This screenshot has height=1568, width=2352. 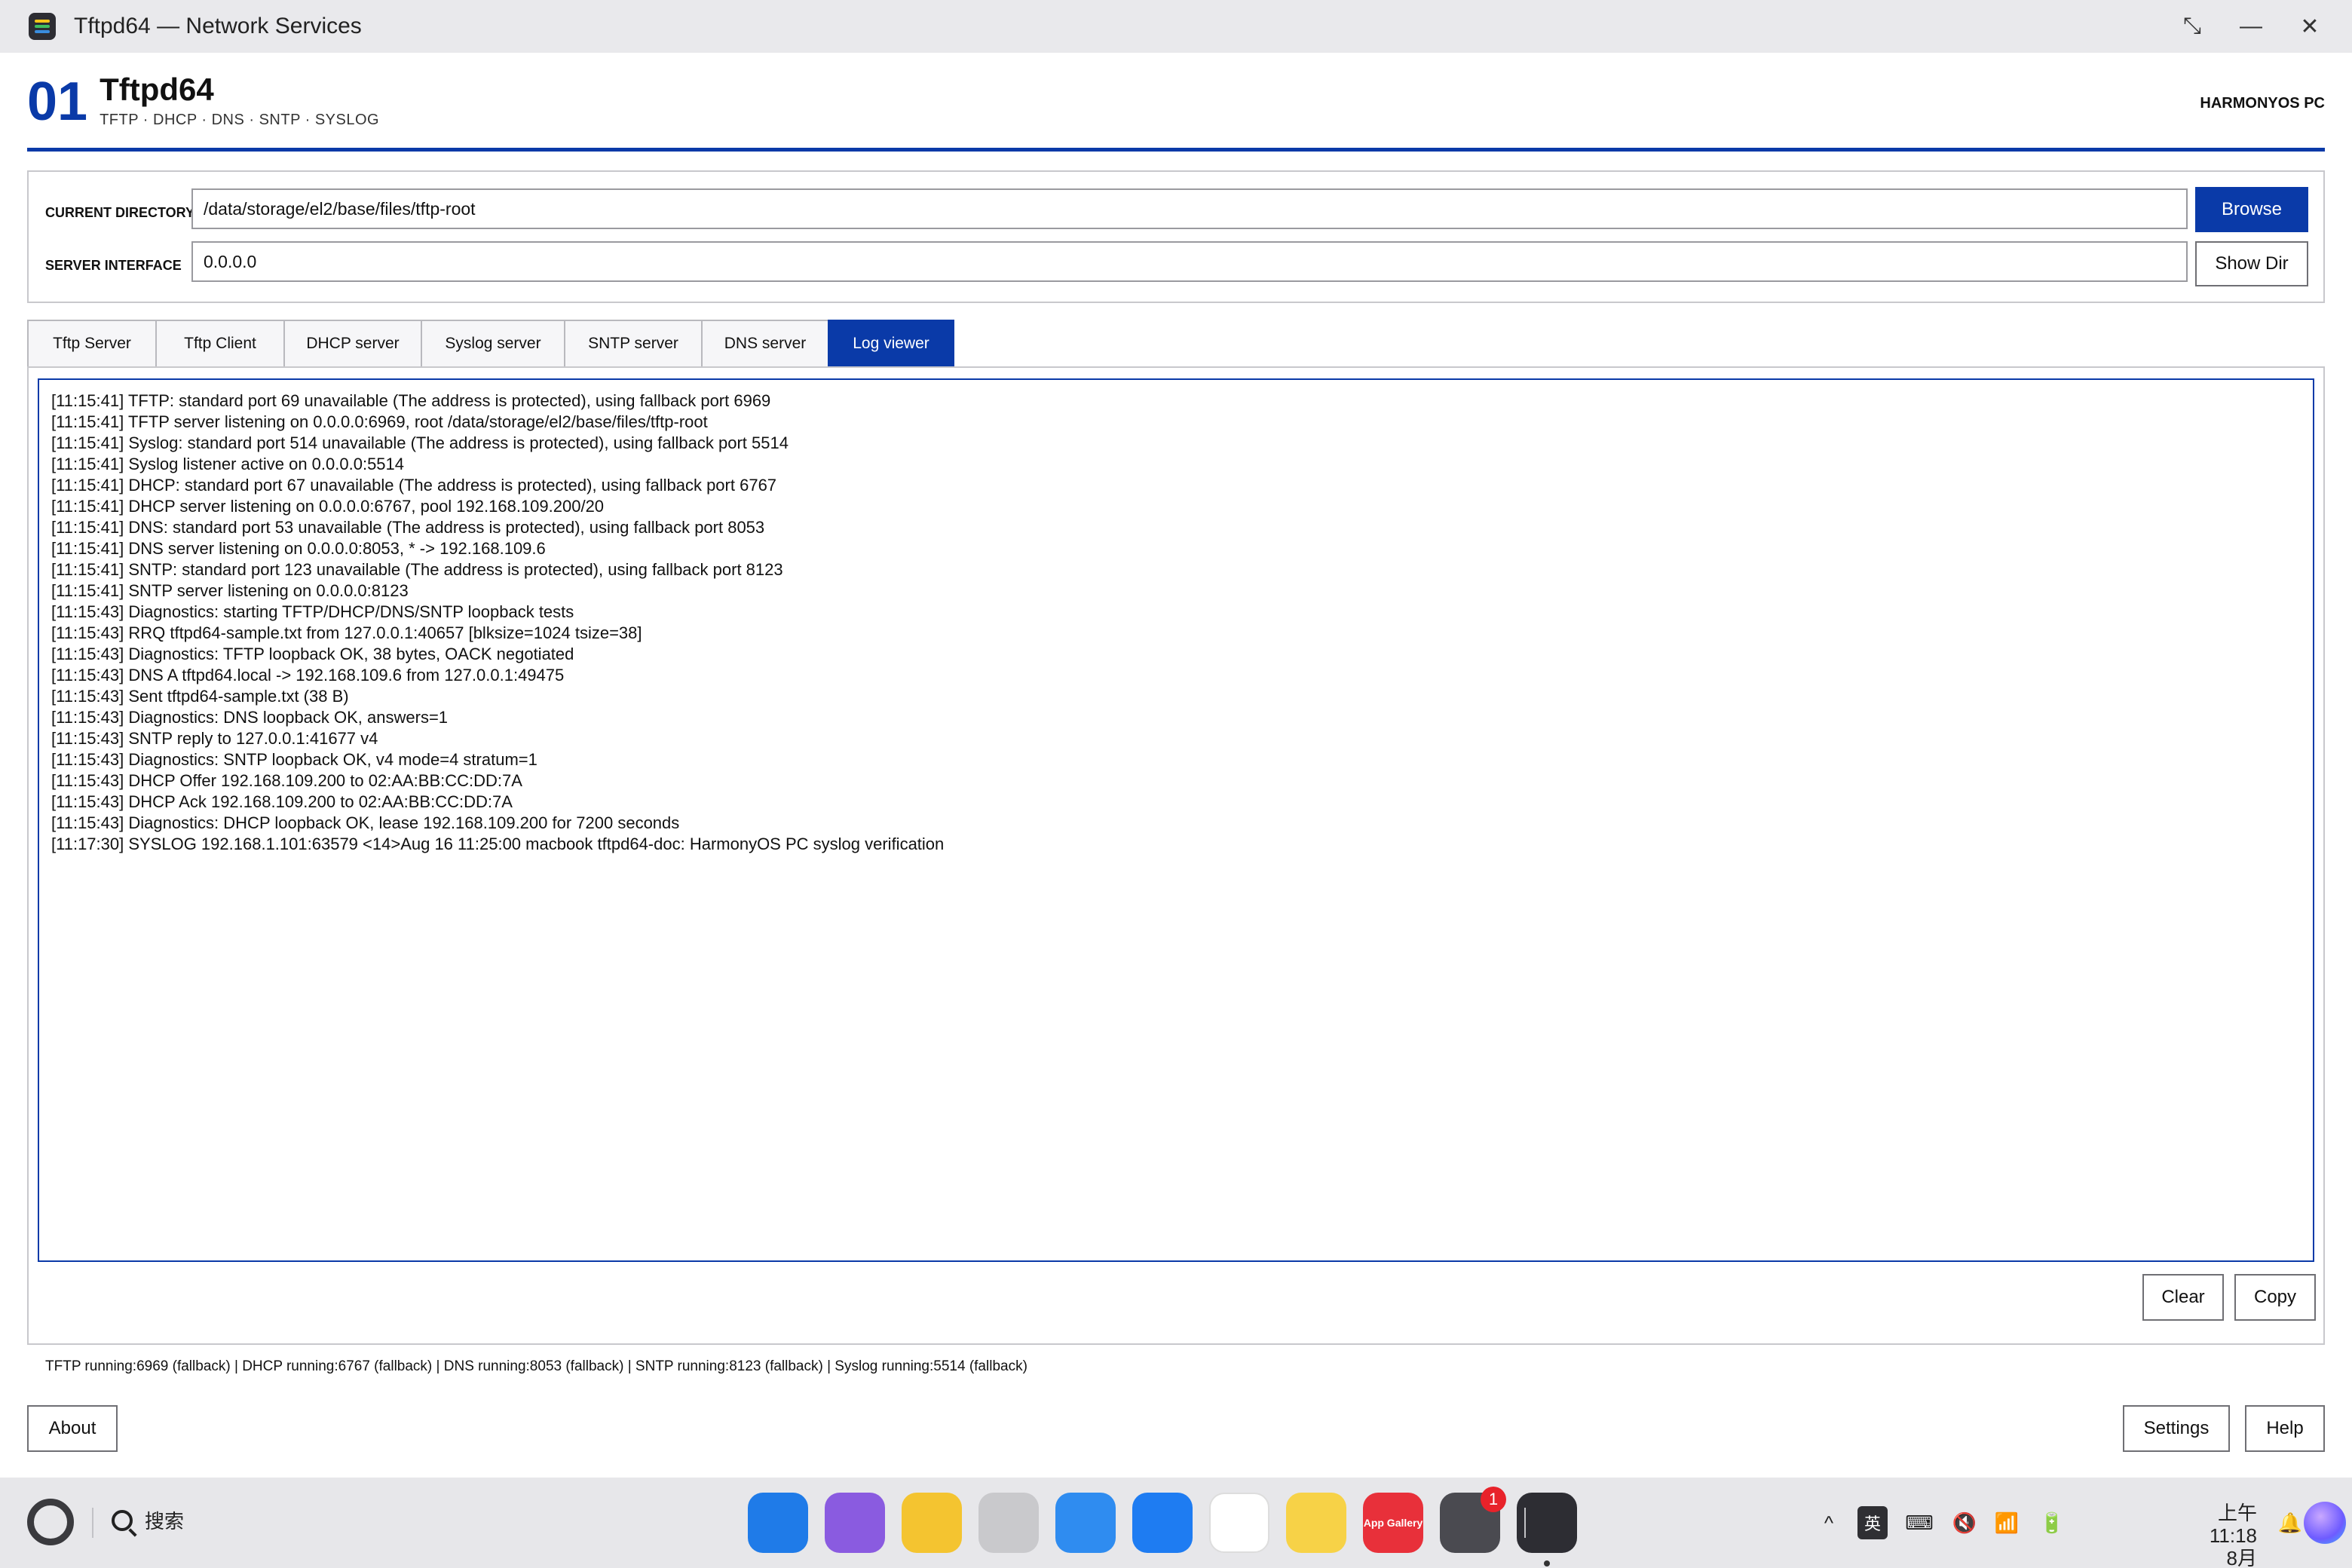 What do you see at coordinates (1525, 1523) in the screenshot?
I see `dock-divider` at bounding box center [1525, 1523].